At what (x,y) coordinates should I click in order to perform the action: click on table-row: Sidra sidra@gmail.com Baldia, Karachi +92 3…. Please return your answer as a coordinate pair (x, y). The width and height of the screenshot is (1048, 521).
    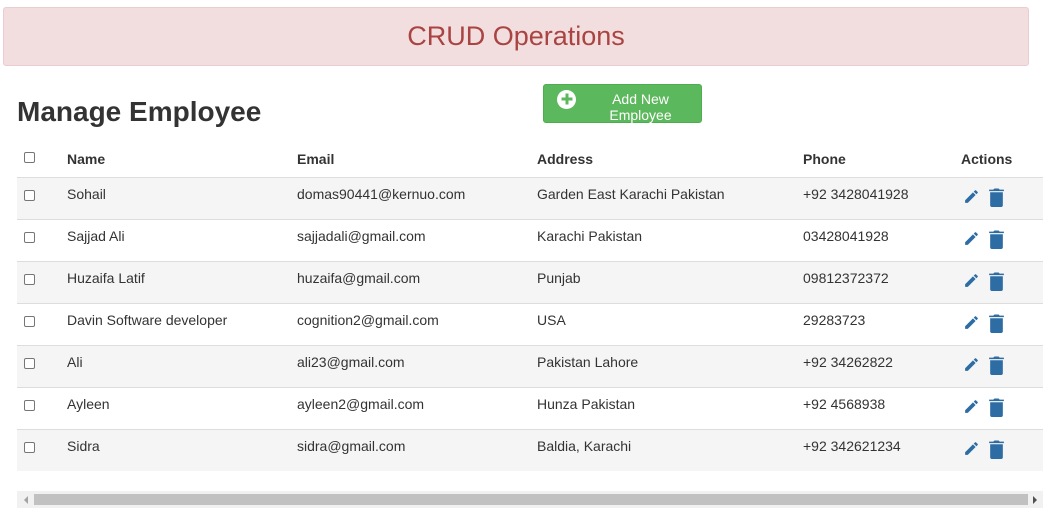
    Looking at the image, I should click on (530, 450).